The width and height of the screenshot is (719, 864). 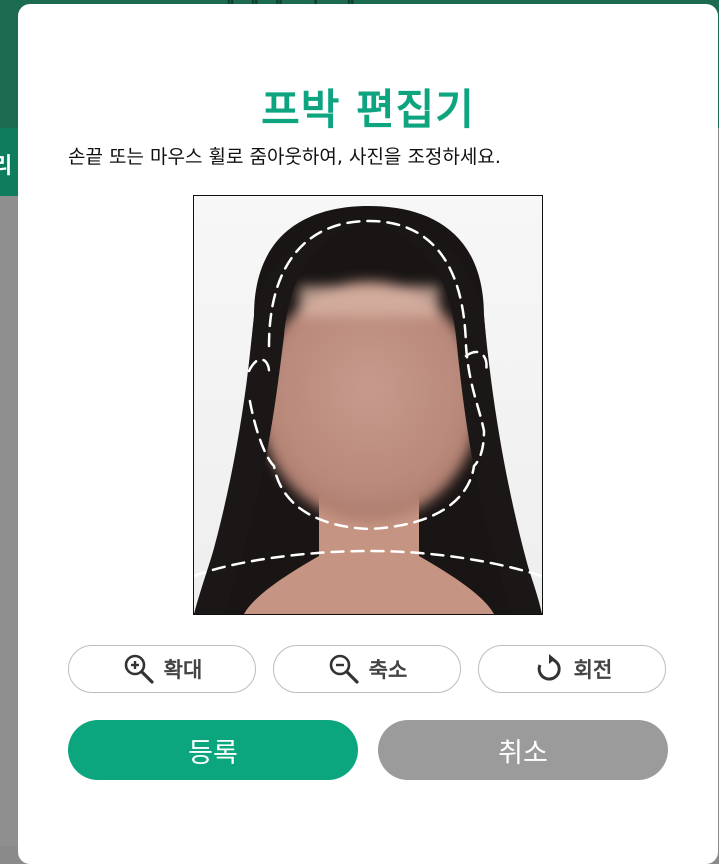 What do you see at coordinates (284, 157) in the screenshot?
I see `instruction-text: 손끝 또는 마우스 휠로 줌아웃하여, 사진을 조정하세요.` at bounding box center [284, 157].